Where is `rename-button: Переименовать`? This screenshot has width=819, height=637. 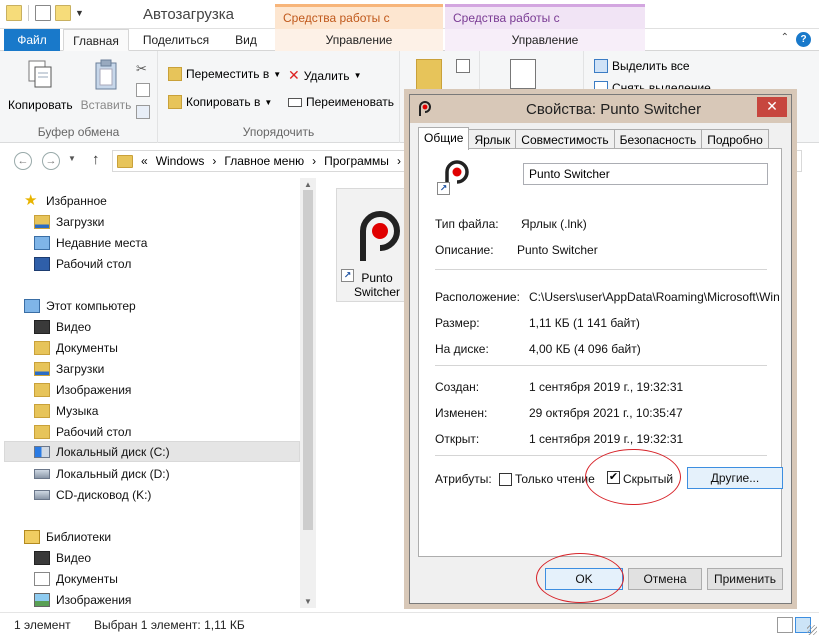
rename-button: Переименовать is located at coordinates (341, 102).